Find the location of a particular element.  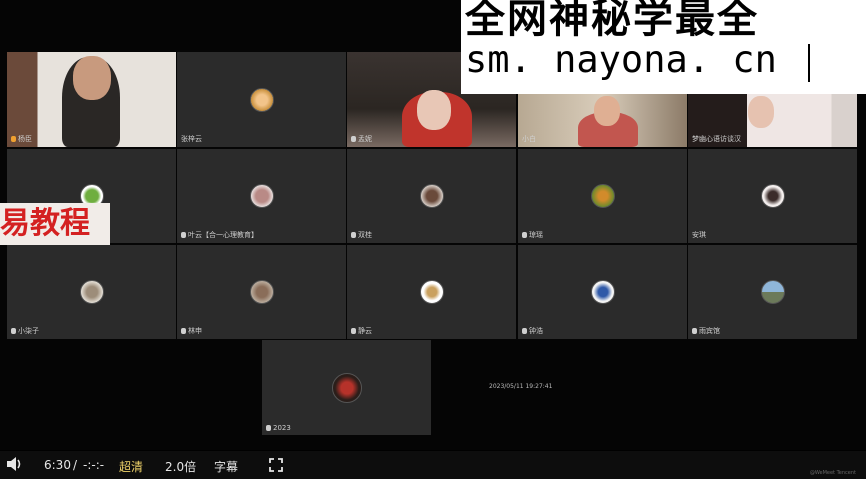

text-caret is located at coordinates (809, 63).